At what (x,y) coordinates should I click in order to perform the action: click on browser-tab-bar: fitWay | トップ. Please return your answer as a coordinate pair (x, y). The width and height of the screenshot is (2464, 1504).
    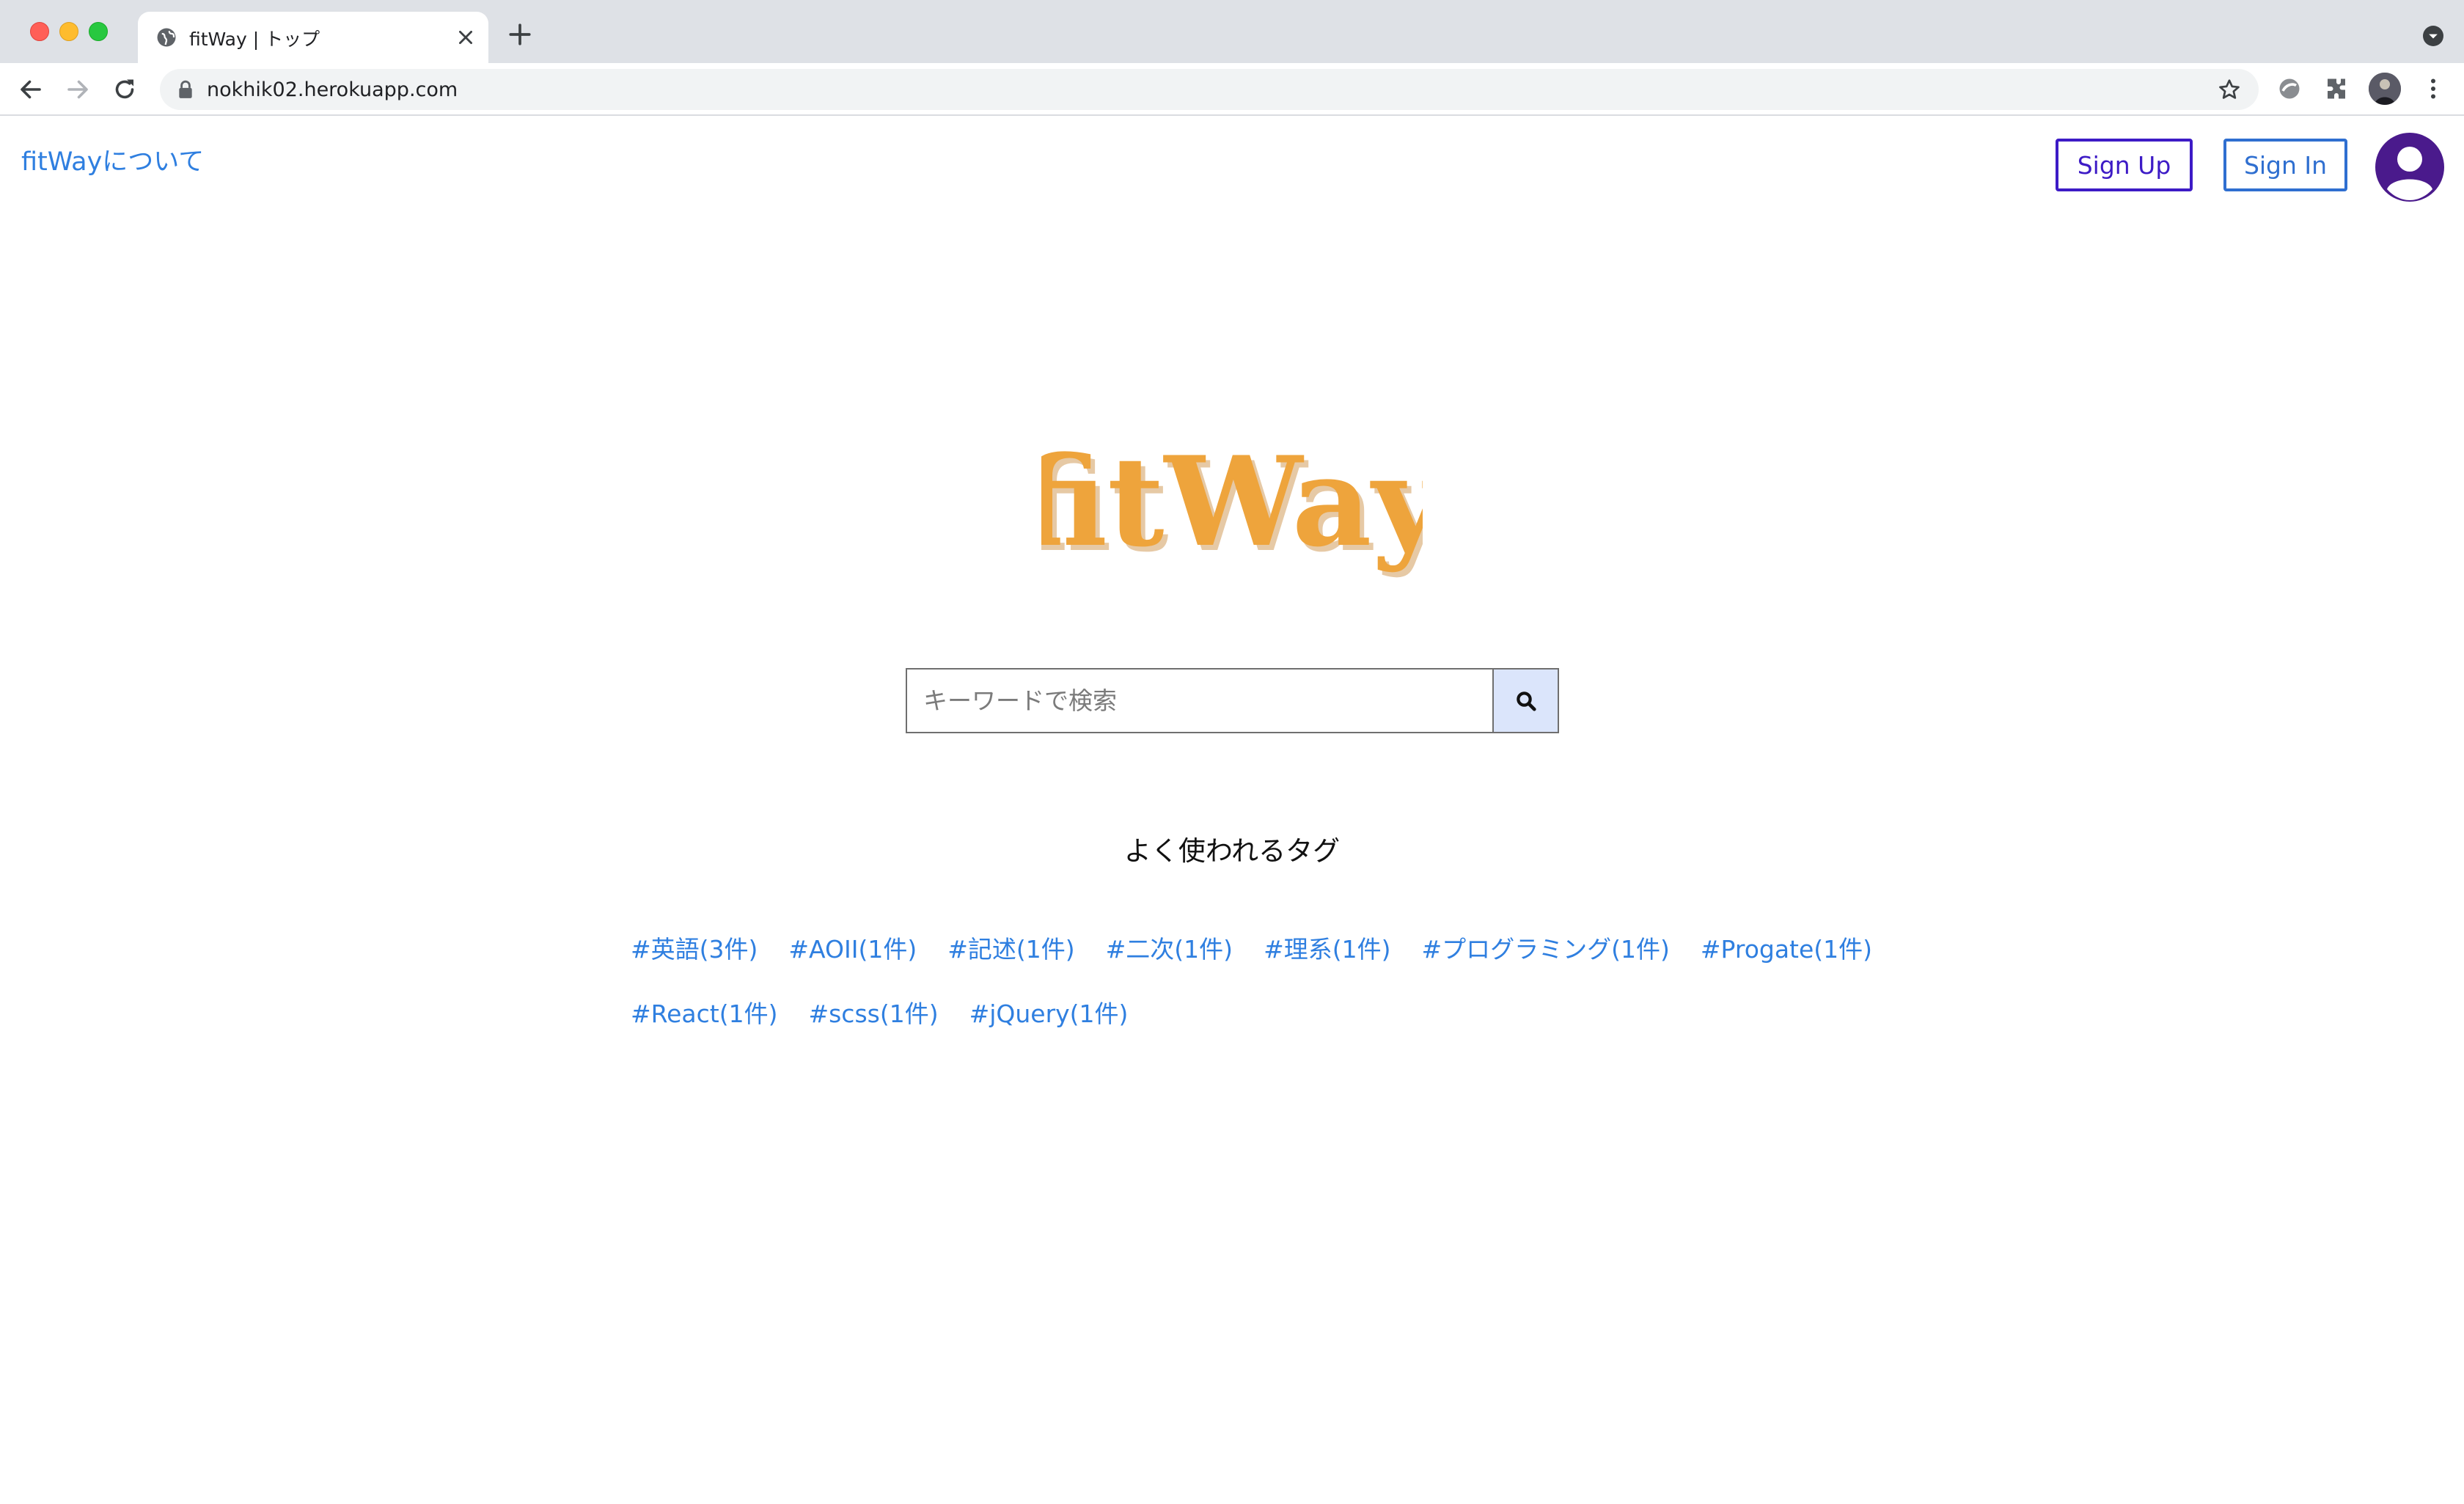
    Looking at the image, I should click on (1232, 31).